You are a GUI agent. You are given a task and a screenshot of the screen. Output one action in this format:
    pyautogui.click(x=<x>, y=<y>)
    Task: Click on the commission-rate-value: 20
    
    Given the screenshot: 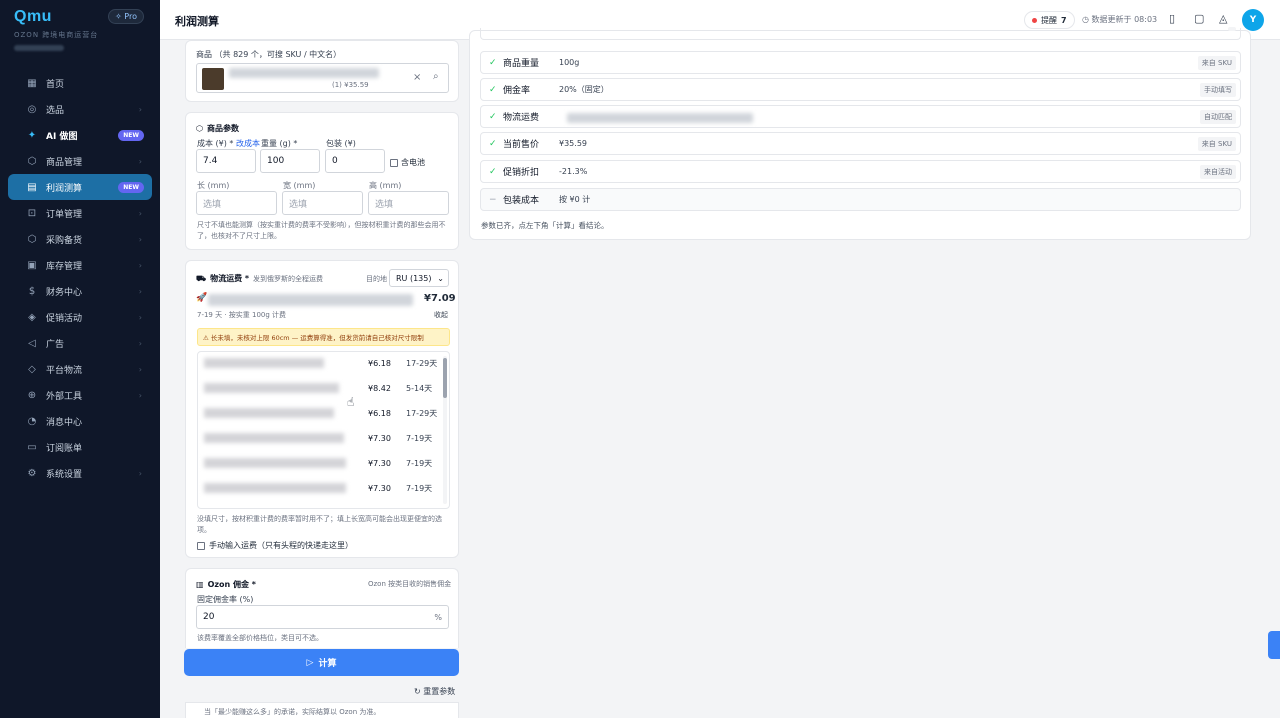 What is the action you would take?
    pyautogui.click(x=209, y=617)
    